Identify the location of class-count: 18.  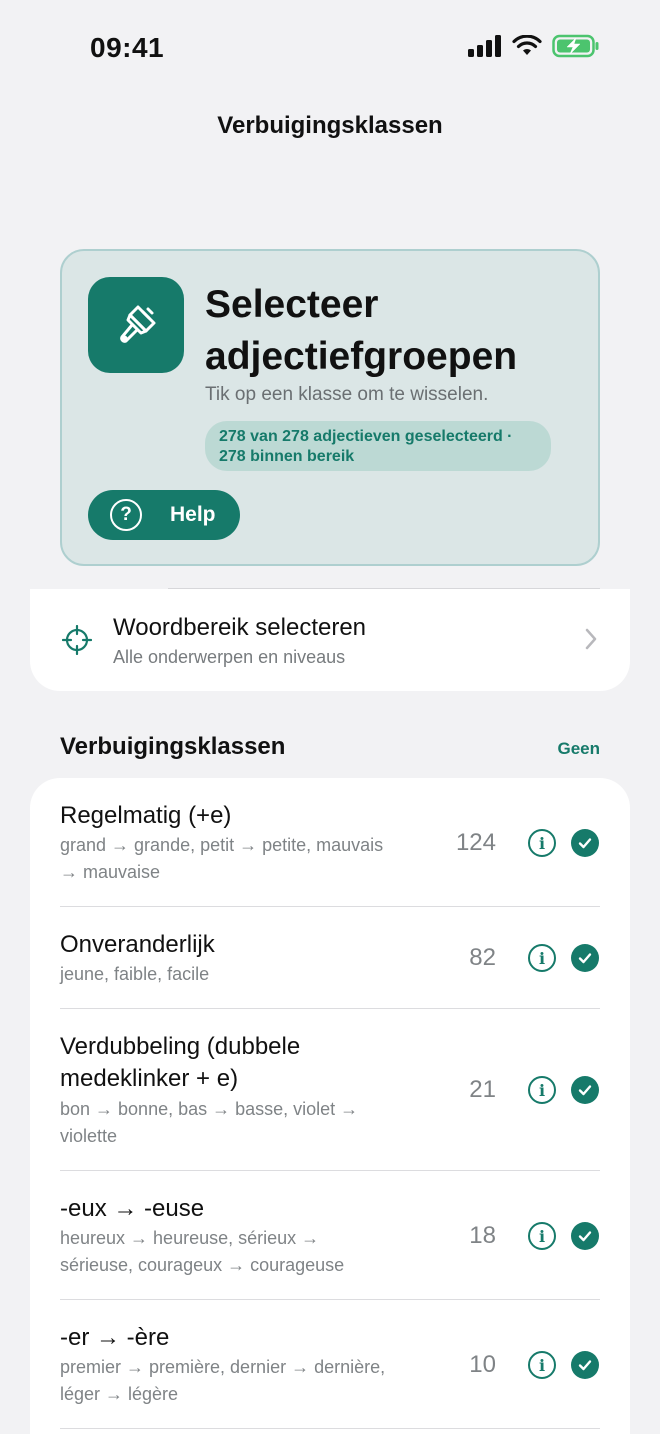
(482, 1235).